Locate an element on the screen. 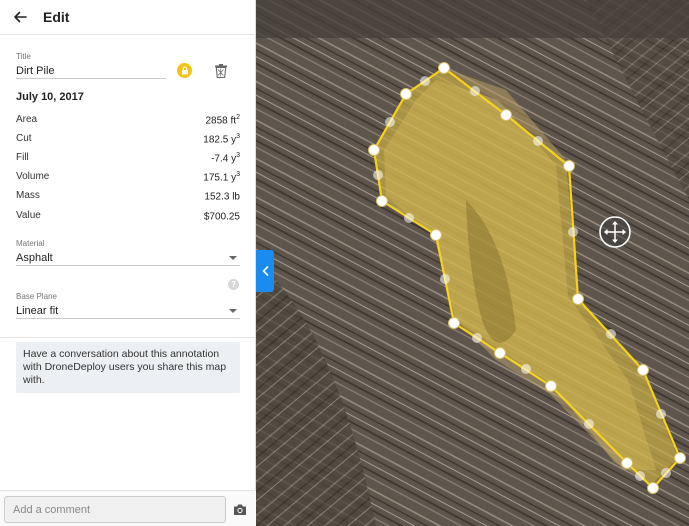 The width and height of the screenshot is (689, 526). measure-row-value: Value $700.25 is located at coordinates (128, 217).